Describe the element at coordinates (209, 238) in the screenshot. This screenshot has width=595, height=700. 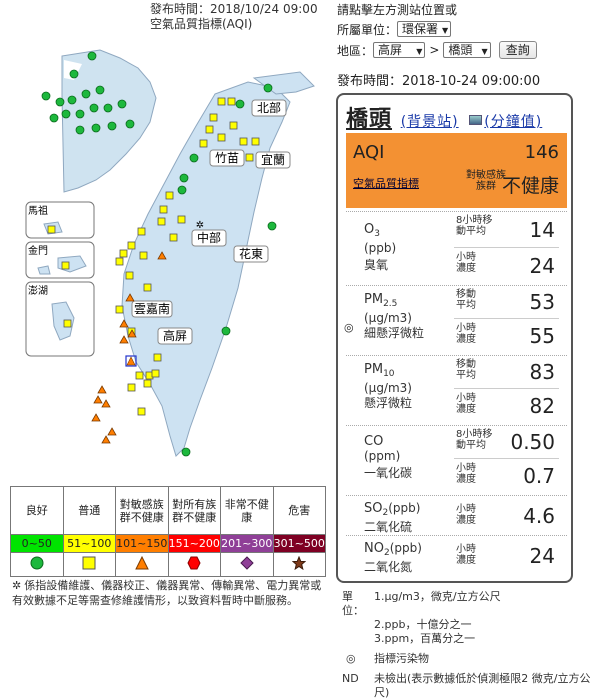
I see `region-label-central: 中部` at that location.